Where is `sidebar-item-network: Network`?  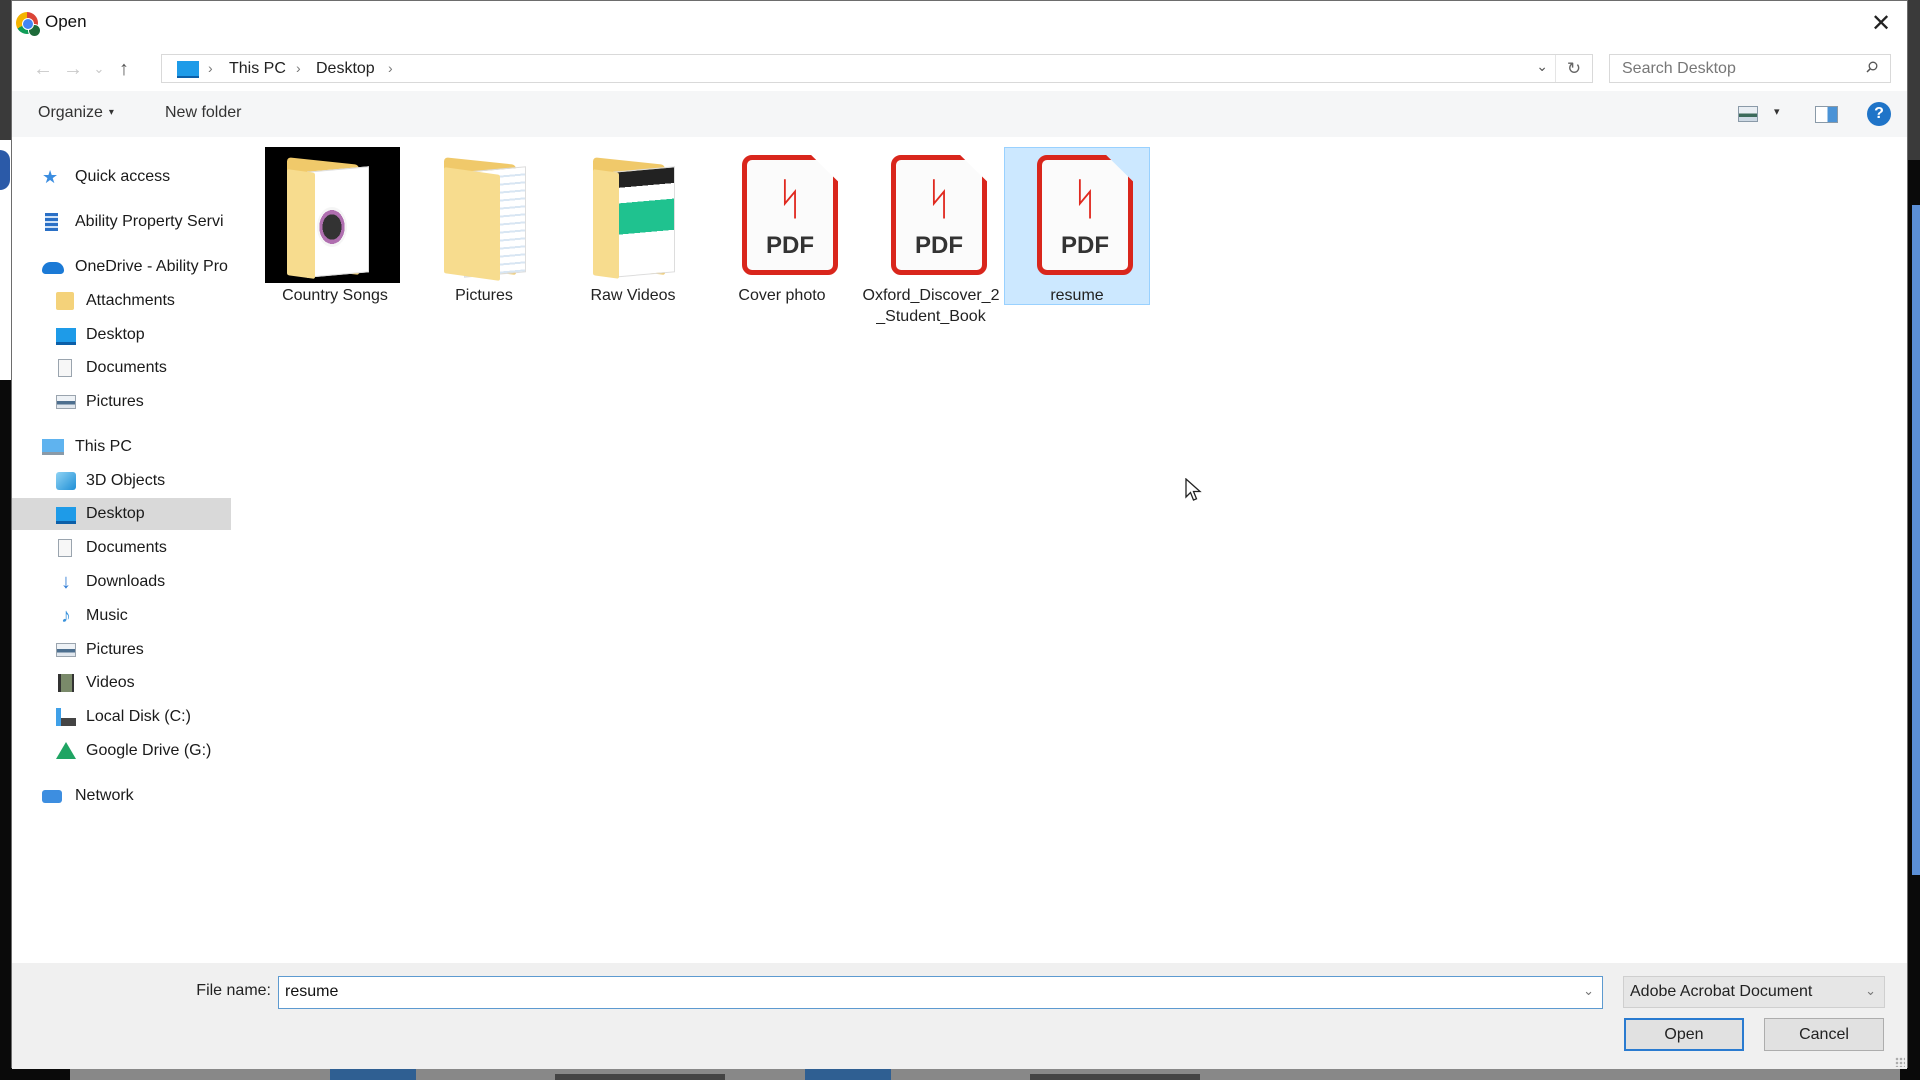
sidebar-item-network: Network is located at coordinates (121, 796).